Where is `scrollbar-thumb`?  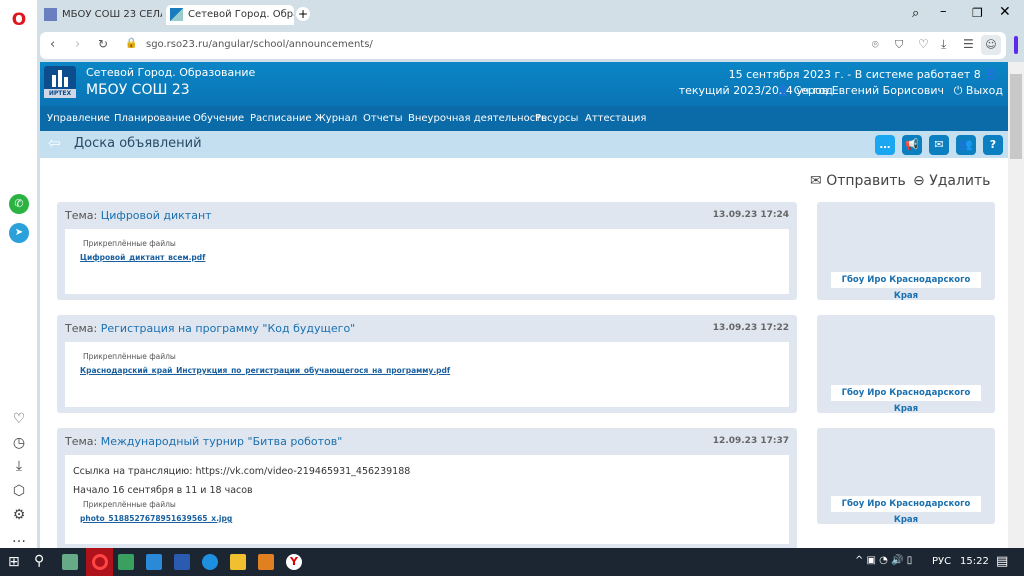 scrollbar-thumb is located at coordinates (1016, 116).